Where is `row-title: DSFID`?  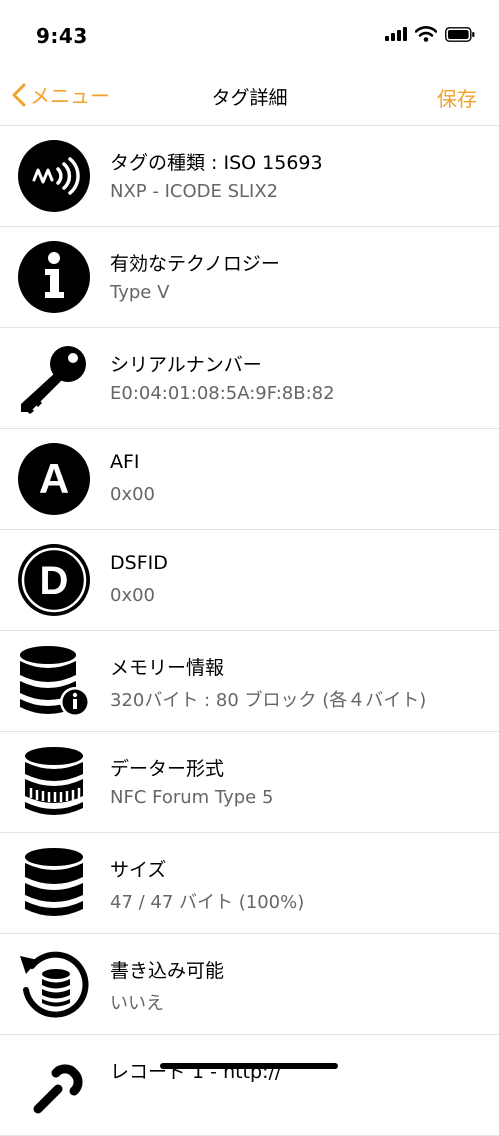
row-title: DSFID is located at coordinates (139, 563).